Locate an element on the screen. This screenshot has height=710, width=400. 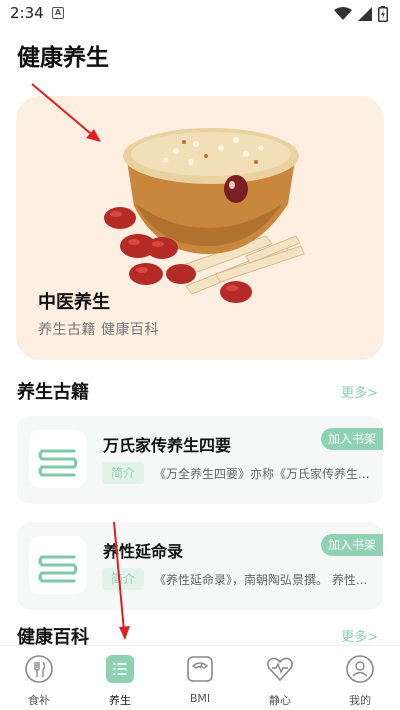
tab-bmi: BMI is located at coordinates (200, 679).